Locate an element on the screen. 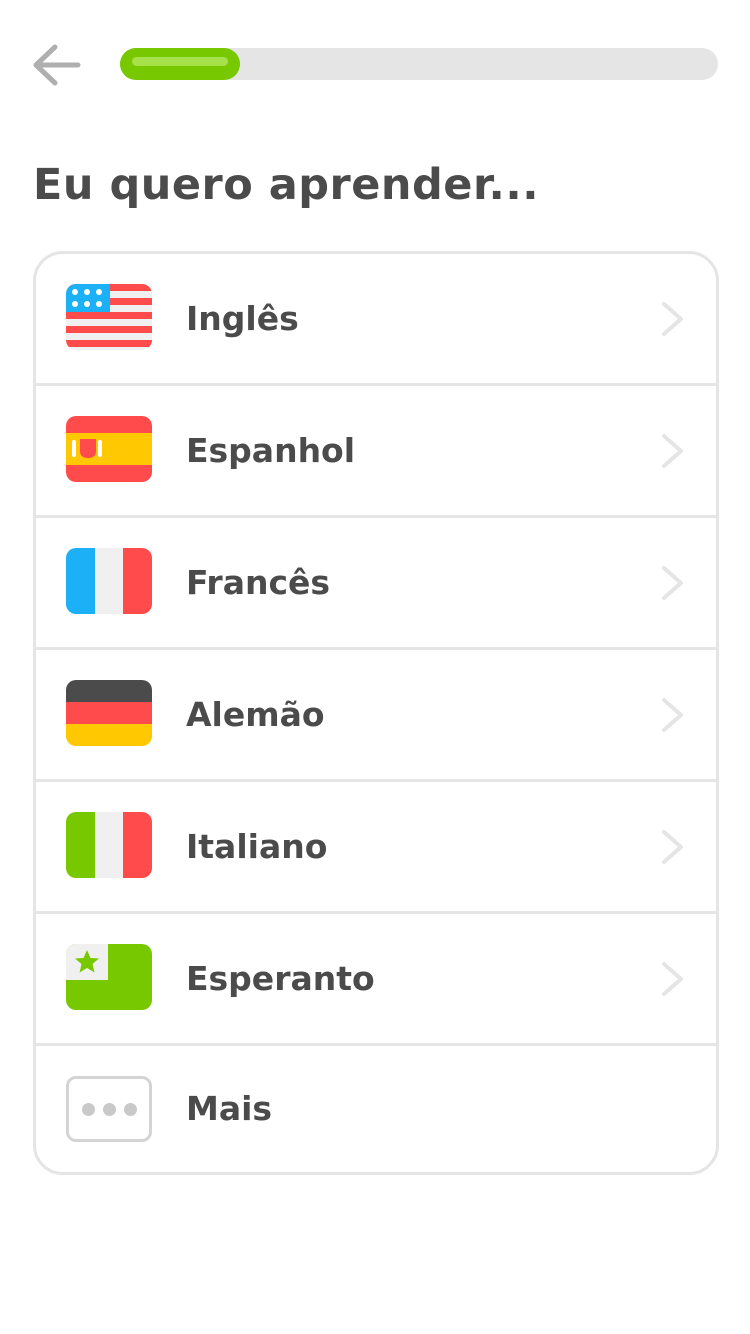  esperanto-flag-icon is located at coordinates (109, 977).